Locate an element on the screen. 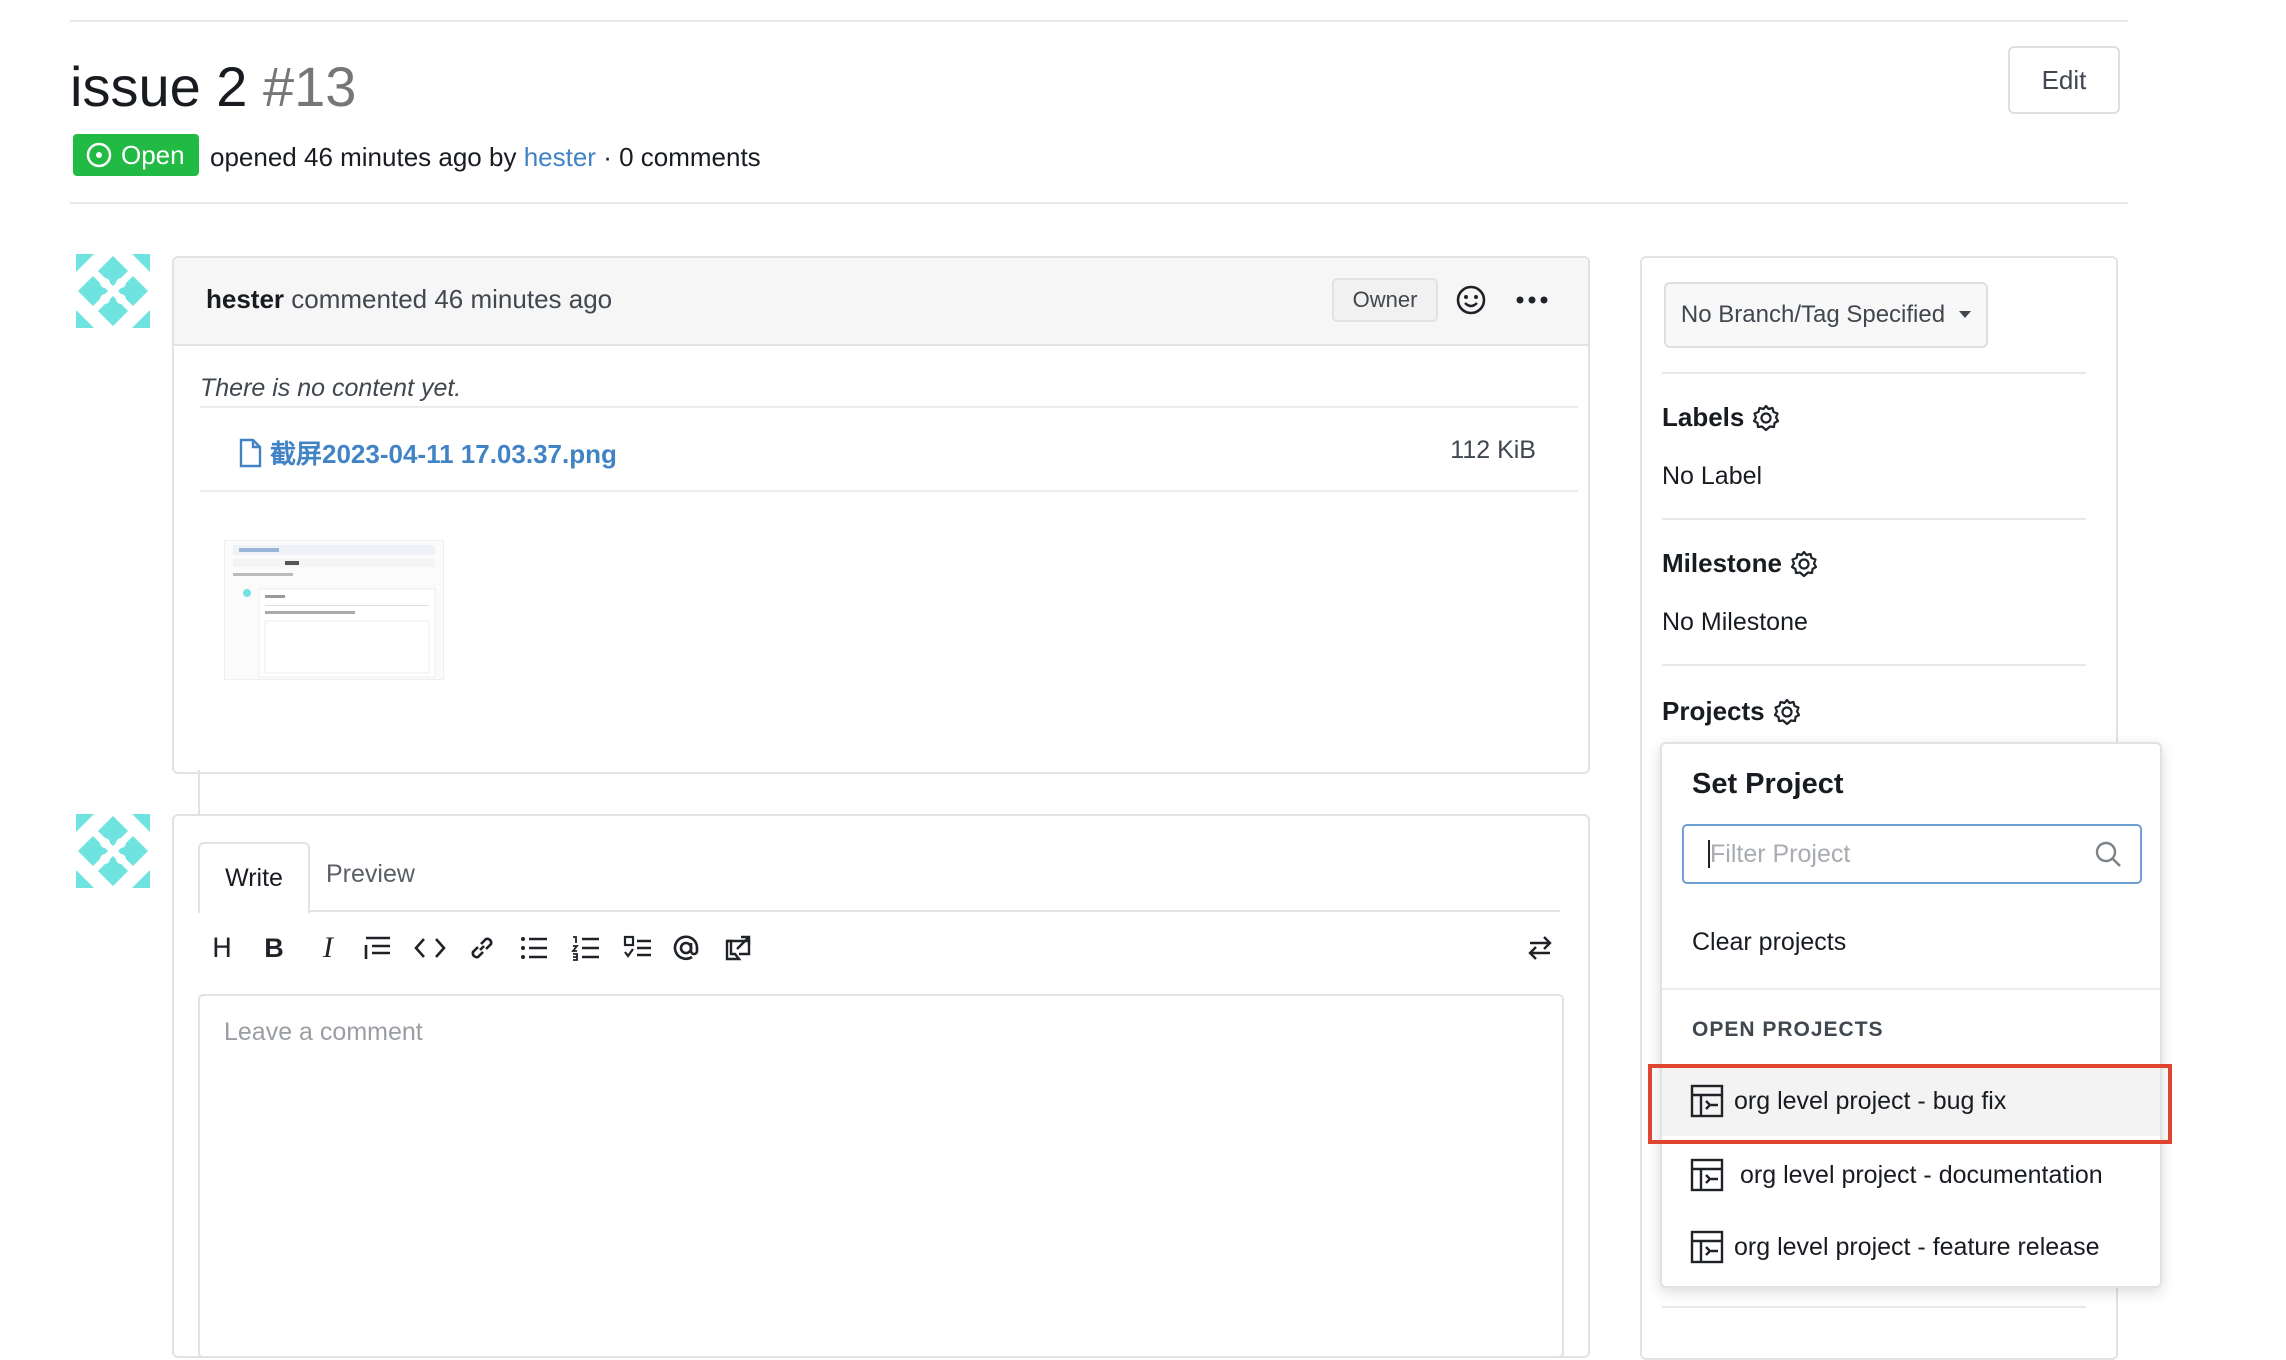 The height and width of the screenshot is (1360, 2286). tab-write-label: Write is located at coordinates (254, 877).